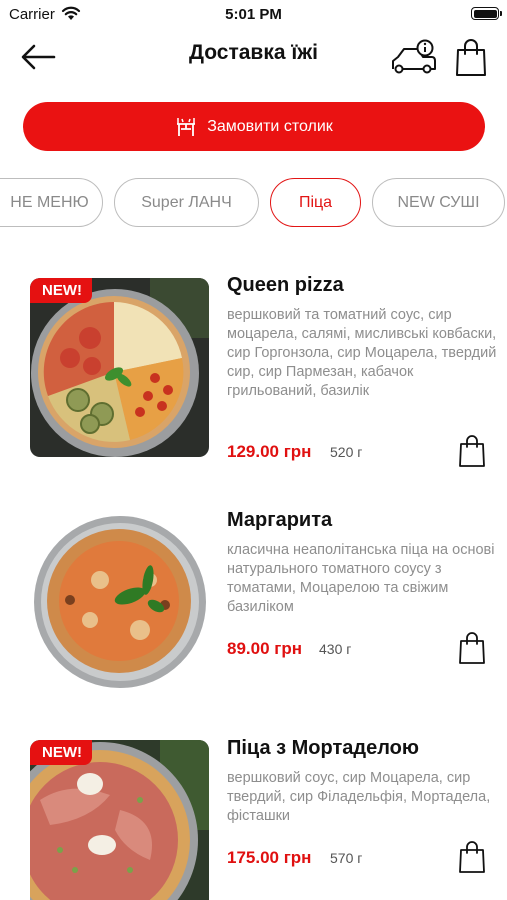  Describe the element at coordinates (269, 857) in the screenshot. I see `product-price: 175.00 грн` at that location.